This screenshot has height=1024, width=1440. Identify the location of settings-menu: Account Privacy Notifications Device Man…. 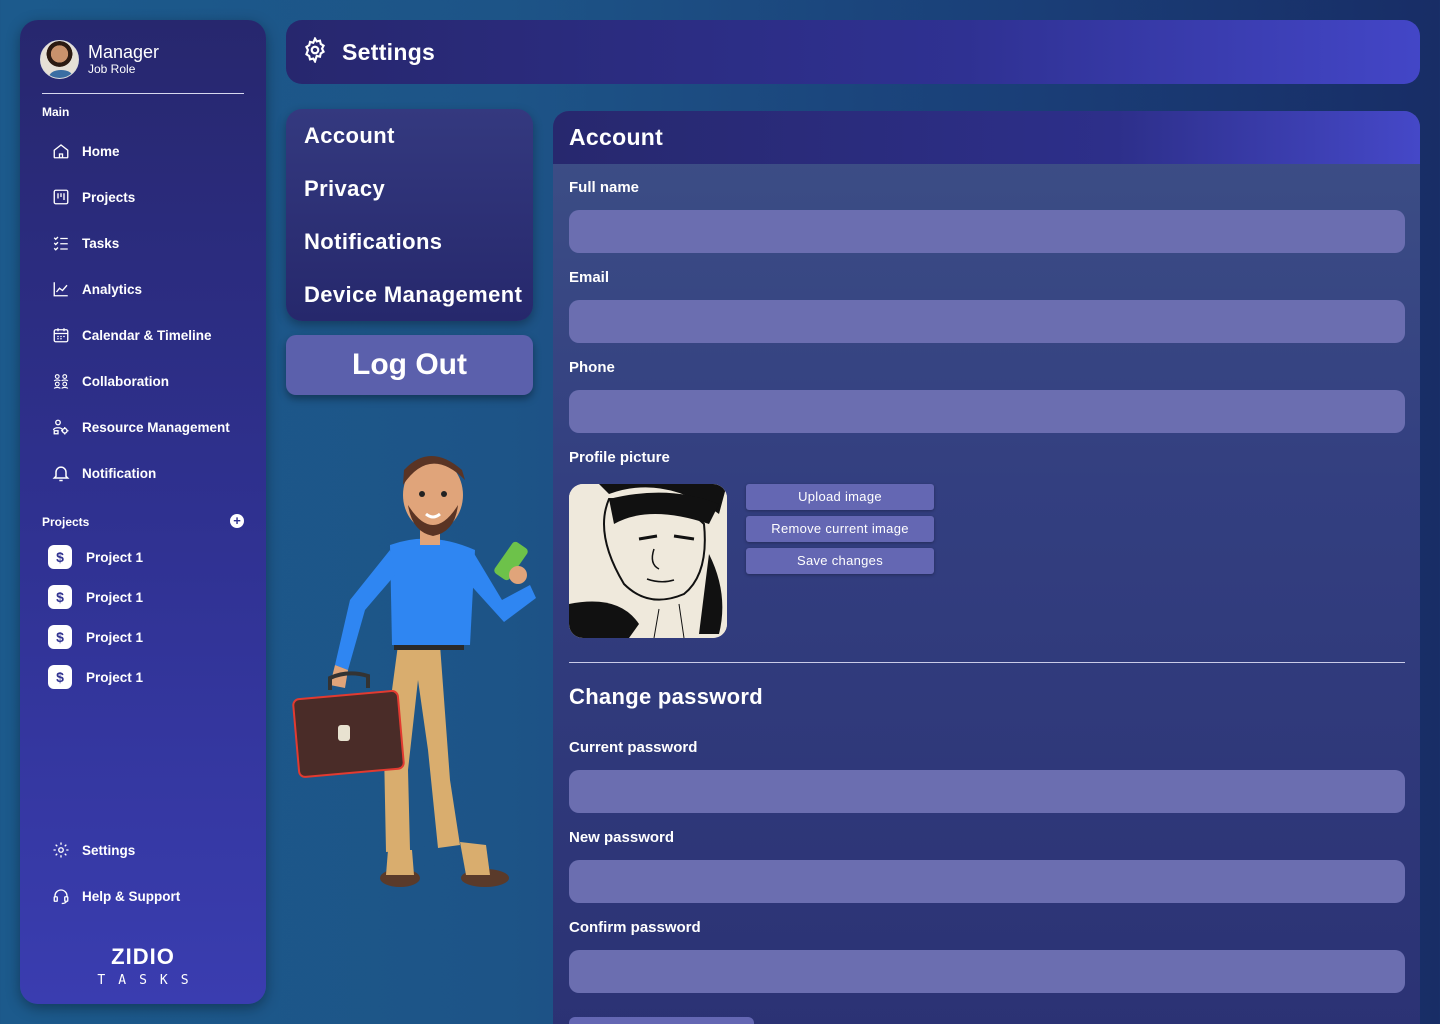
(409, 215).